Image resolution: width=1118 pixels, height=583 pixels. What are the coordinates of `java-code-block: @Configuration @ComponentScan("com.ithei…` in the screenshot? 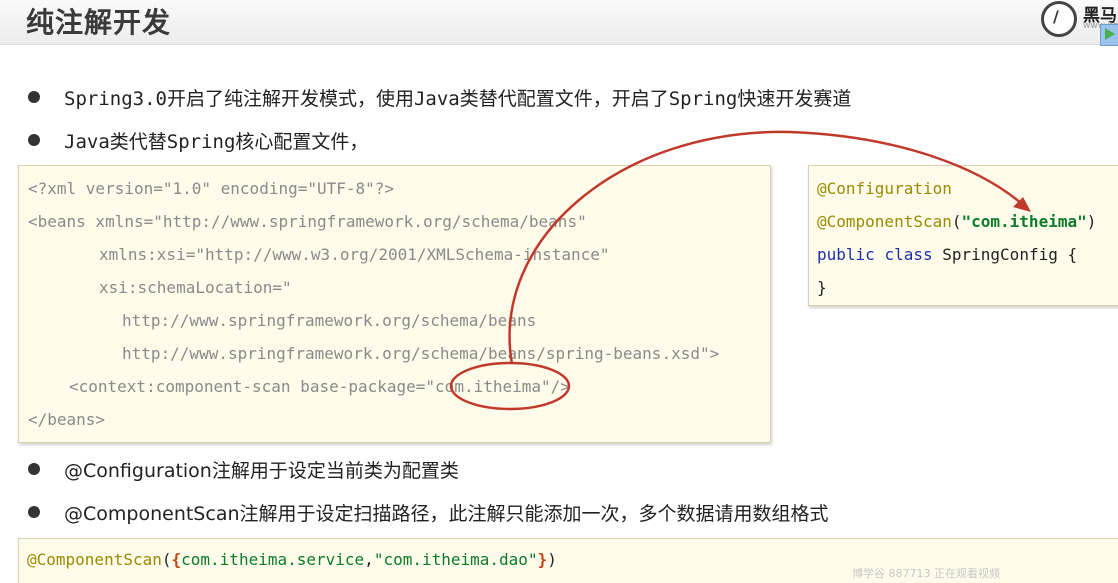 It's located at (963, 235).